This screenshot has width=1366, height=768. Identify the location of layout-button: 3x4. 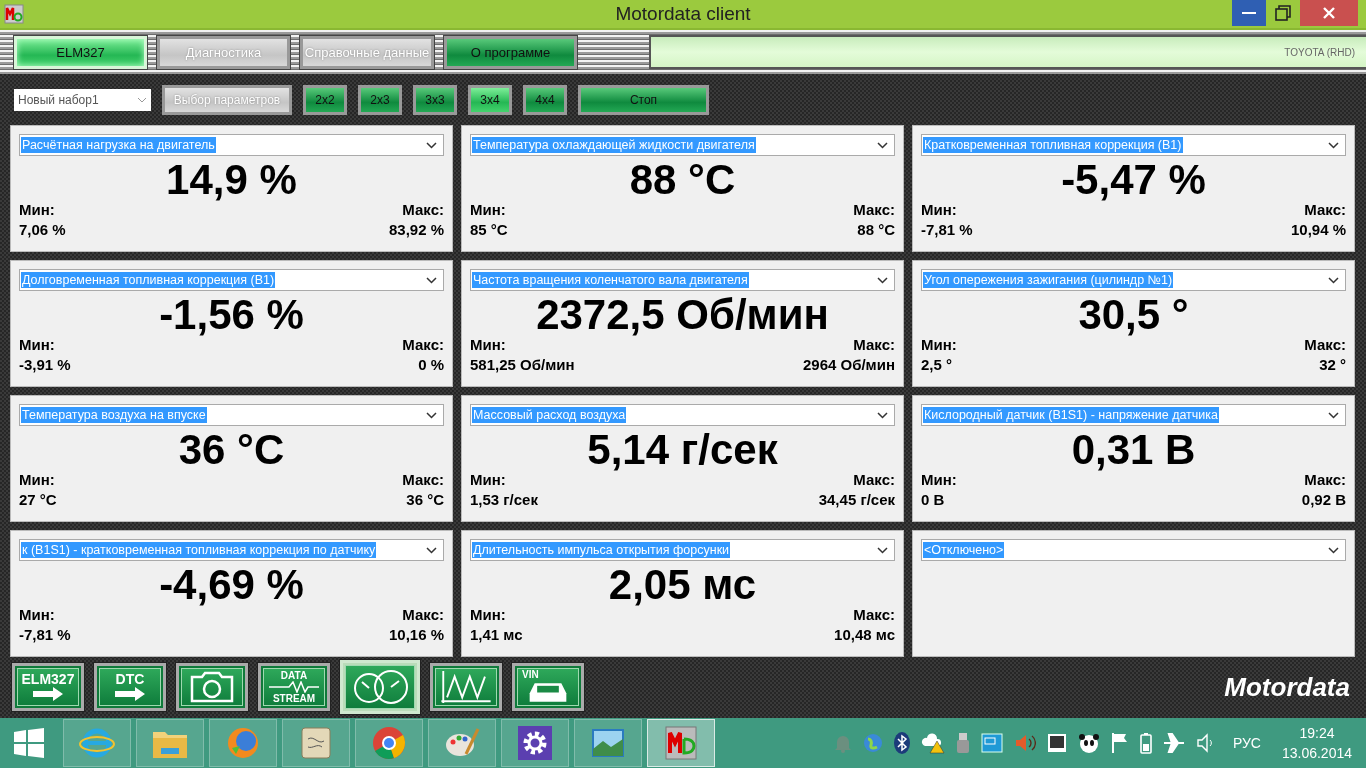
(490, 100).